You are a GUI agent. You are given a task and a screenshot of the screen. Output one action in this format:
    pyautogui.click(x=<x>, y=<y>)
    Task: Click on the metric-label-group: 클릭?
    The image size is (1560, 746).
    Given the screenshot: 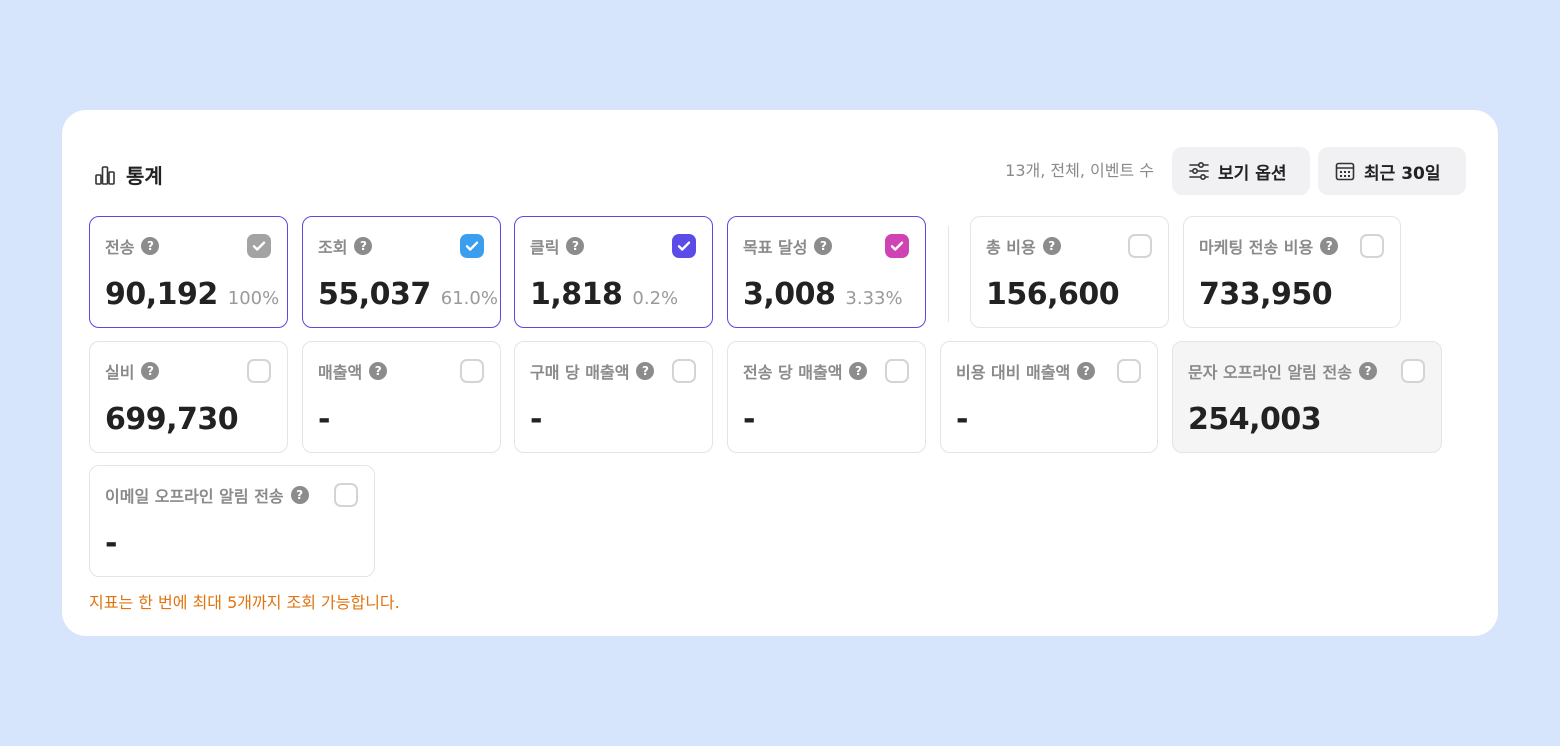 What is the action you would take?
    pyautogui.click(x=557, y=246)
    